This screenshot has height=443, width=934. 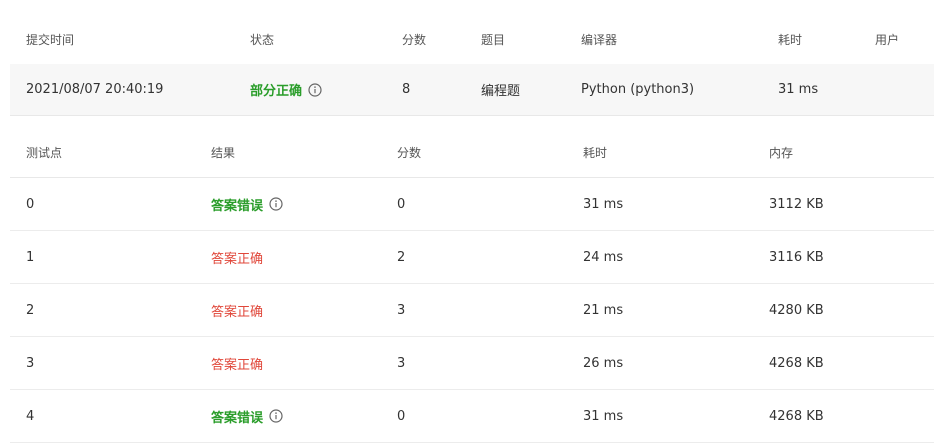 What do you see at coordinates (599, 39) in the screenshot?
I see `col-compiler-header: 编译器` at bounding box center [599, 39].